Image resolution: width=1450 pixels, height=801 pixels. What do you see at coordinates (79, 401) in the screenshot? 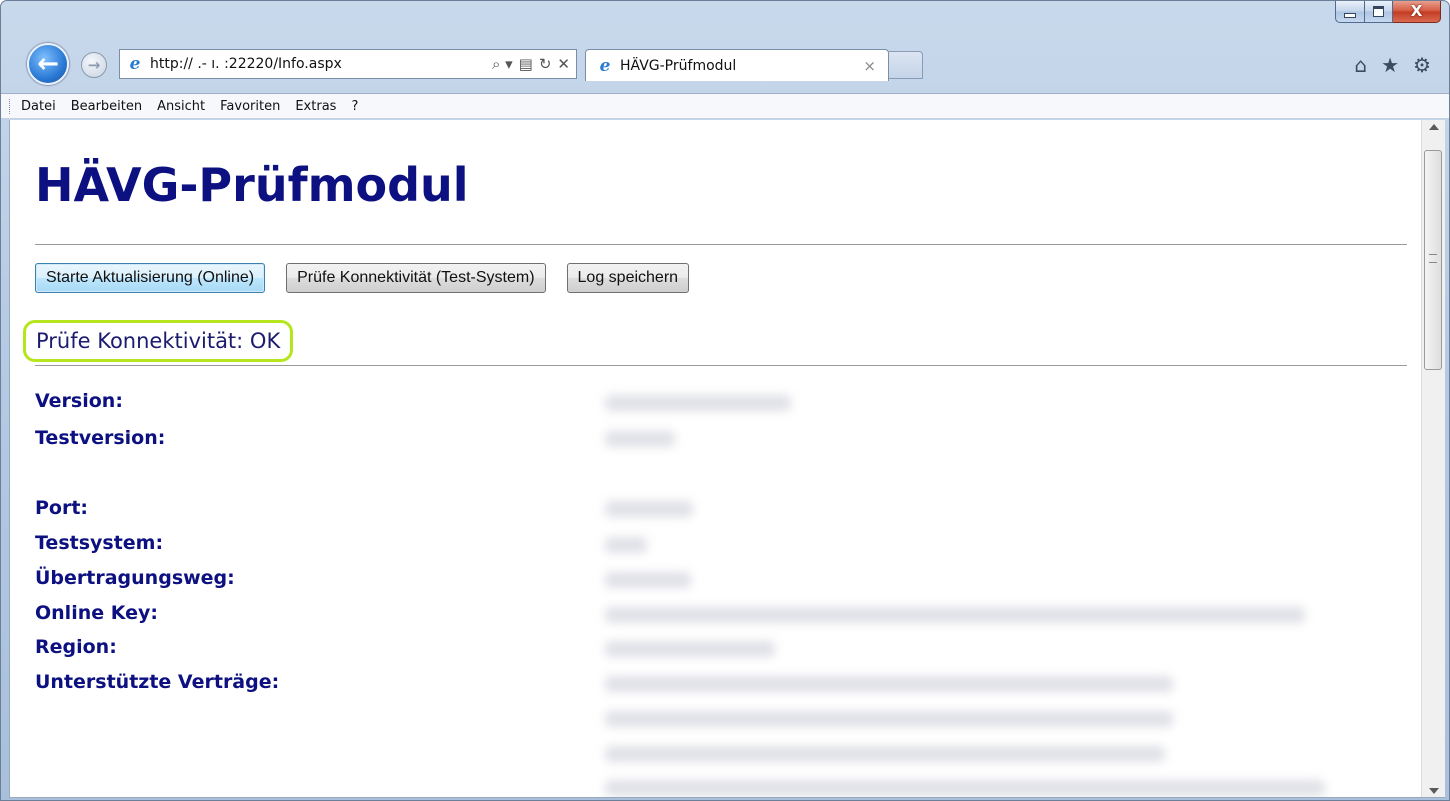
I see `label-version: Version:` at bounding box center [79, 401].